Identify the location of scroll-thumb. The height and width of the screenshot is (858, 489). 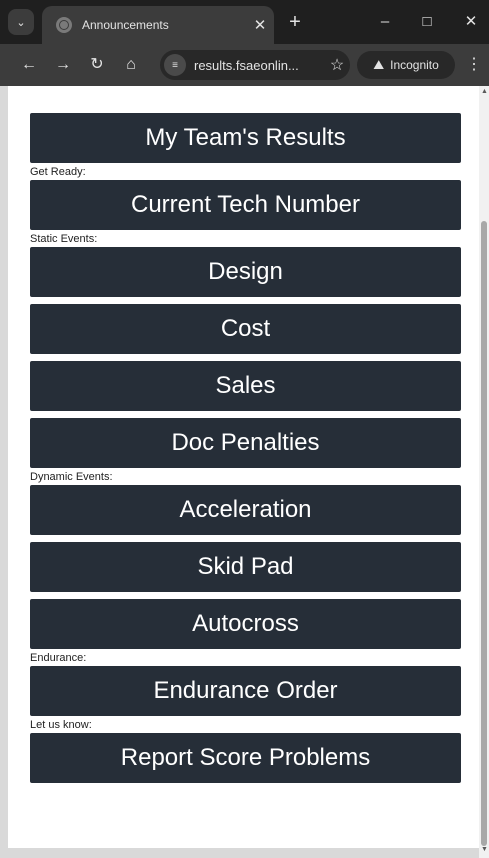
(484, 533).